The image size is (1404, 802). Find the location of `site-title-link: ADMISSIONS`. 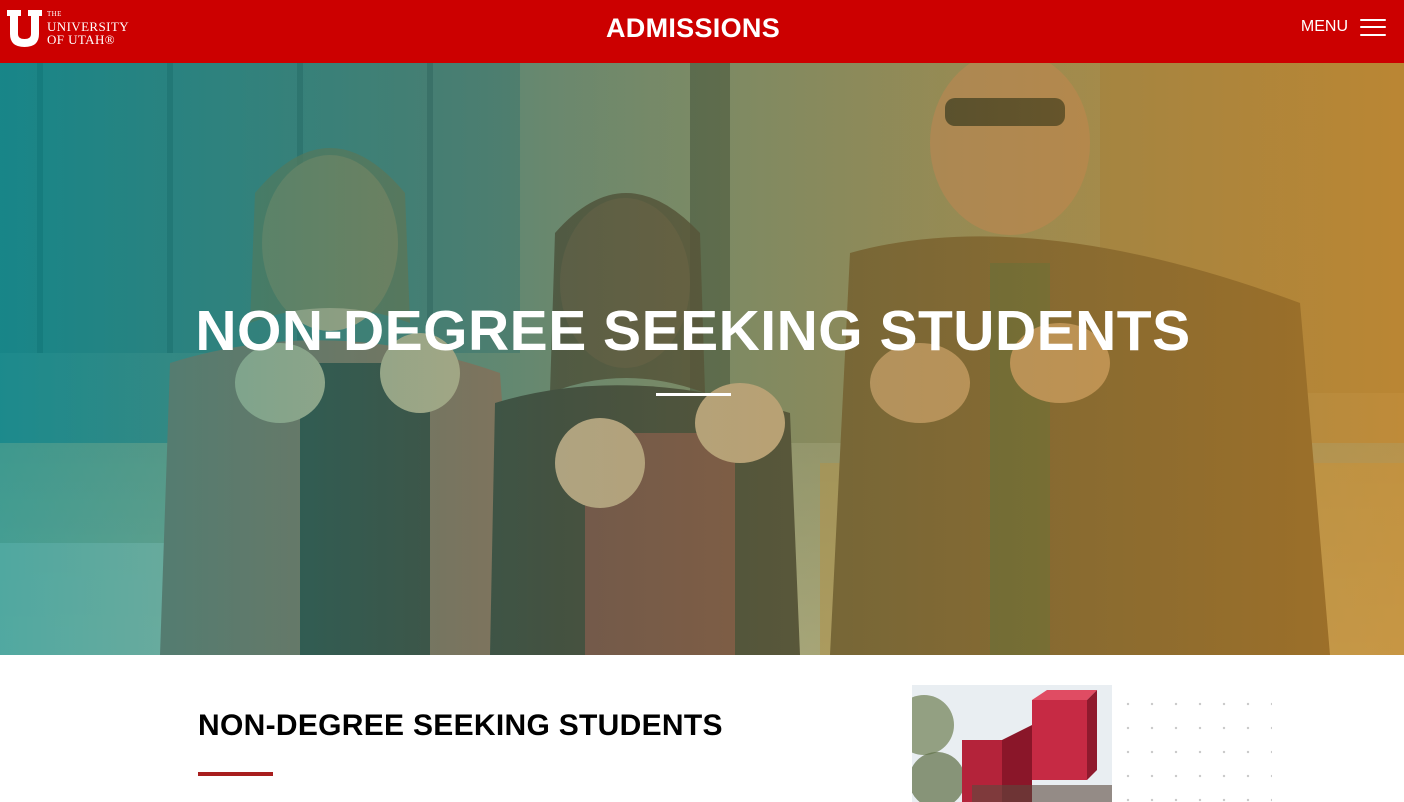

site-title-link: ADMISSIONS is located at coordinates (693, 28).